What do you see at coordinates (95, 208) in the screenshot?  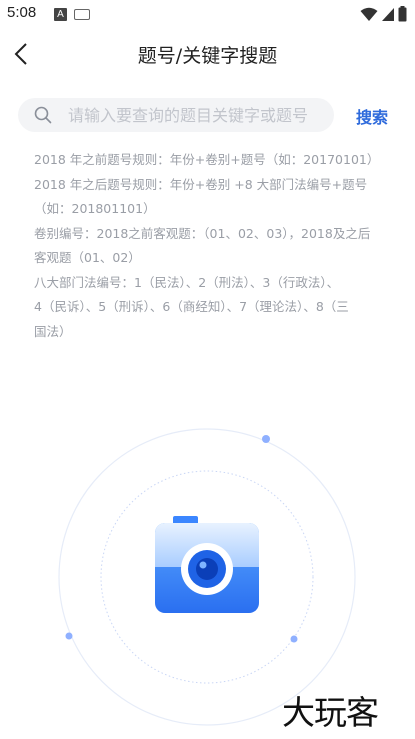 I see `rule-line: （如：201801101）` at bounding box center [95, 208].